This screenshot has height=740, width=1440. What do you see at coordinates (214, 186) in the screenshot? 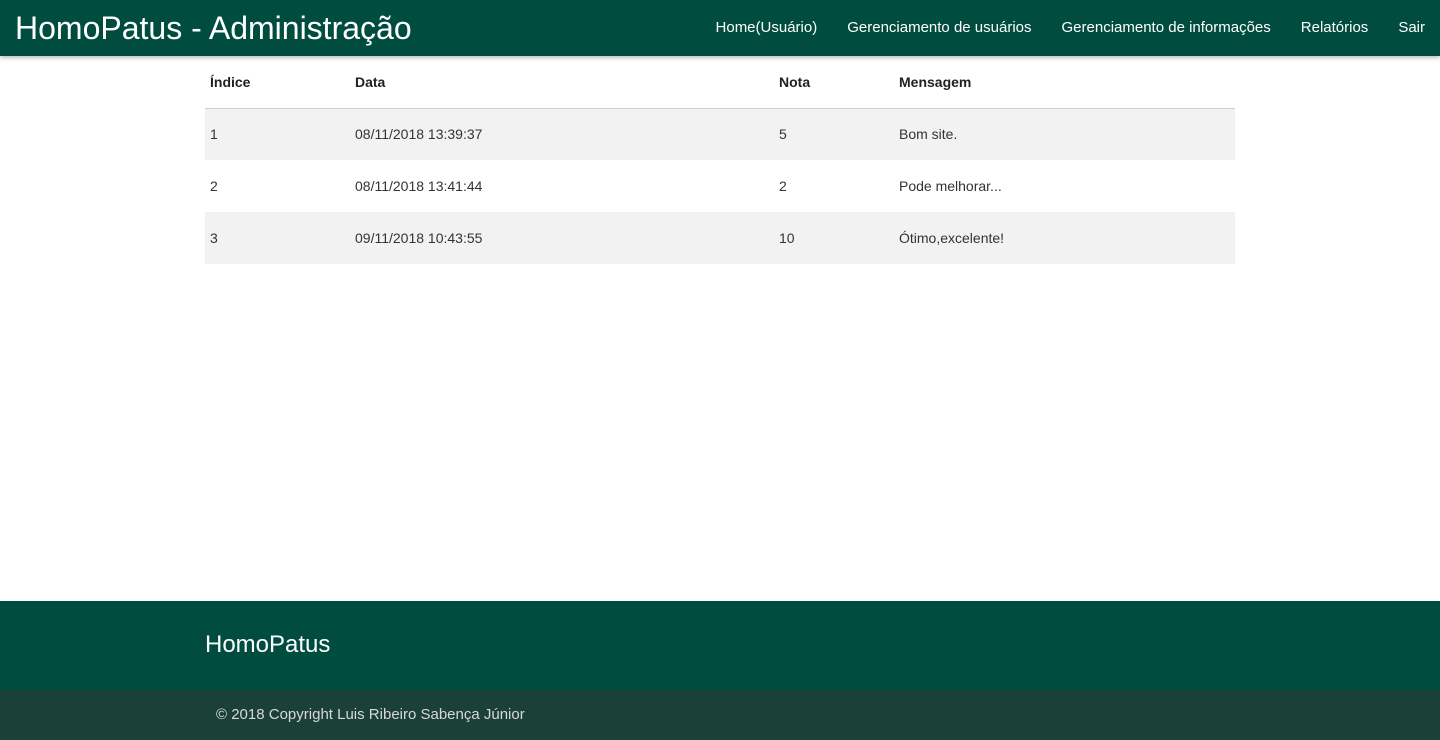
I see `cell-indice: 2` at bounding box center [214, 186].